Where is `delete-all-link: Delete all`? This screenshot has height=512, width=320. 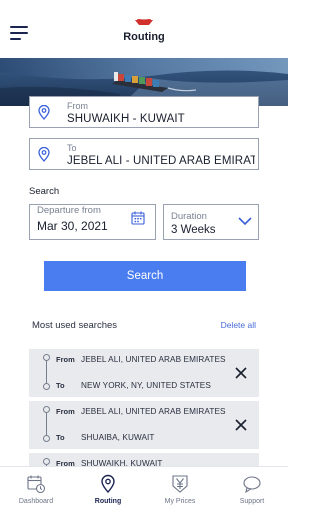 delete-all-link: Delete all is located at coordinates (238, 325).